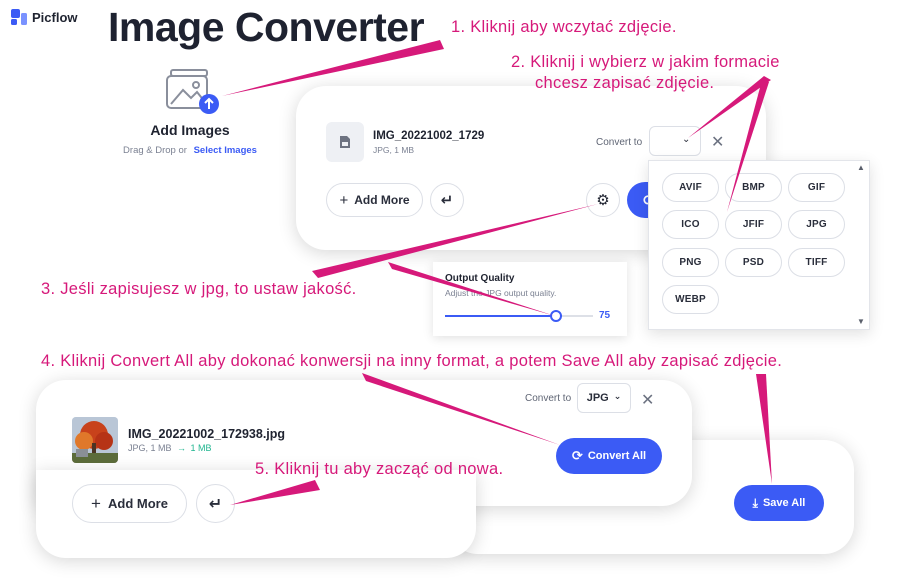  What do you see at coordinates (564, 27) in the screenshot?
I see `annotation-1: 1. Kliknij aby wczytać zdjęcie.` at bounding box center [564, 27].